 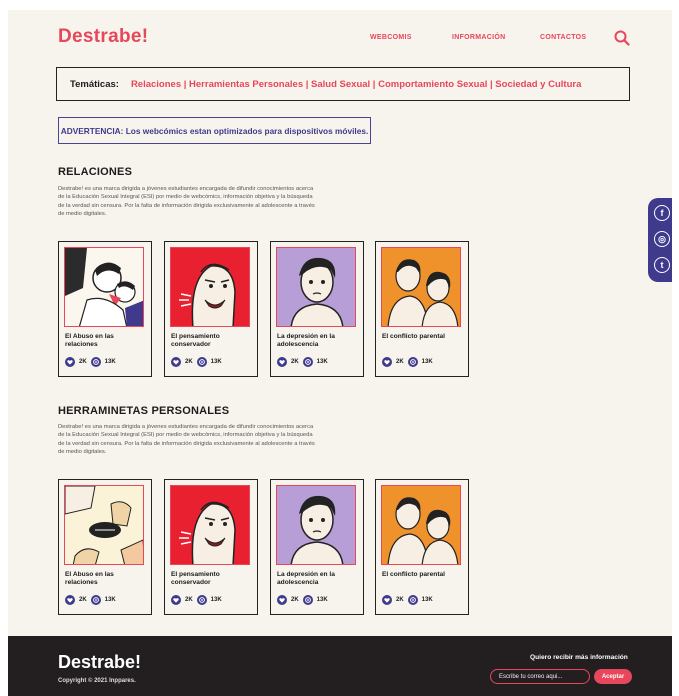 What do you see at coordinates (579, 657) in the screenshot?
I see `newsletter-label: Quiero recibir más información` at bounding box center [579, 657].